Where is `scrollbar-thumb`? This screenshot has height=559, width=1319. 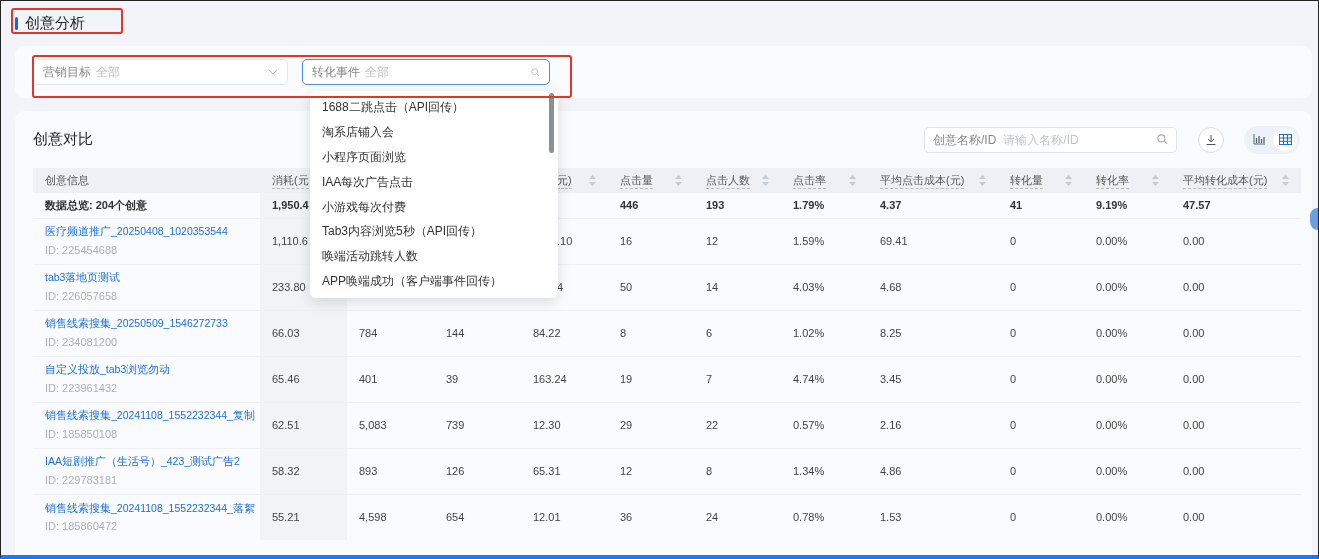
scrollbar-thumb is located at coordinates (551, 123).